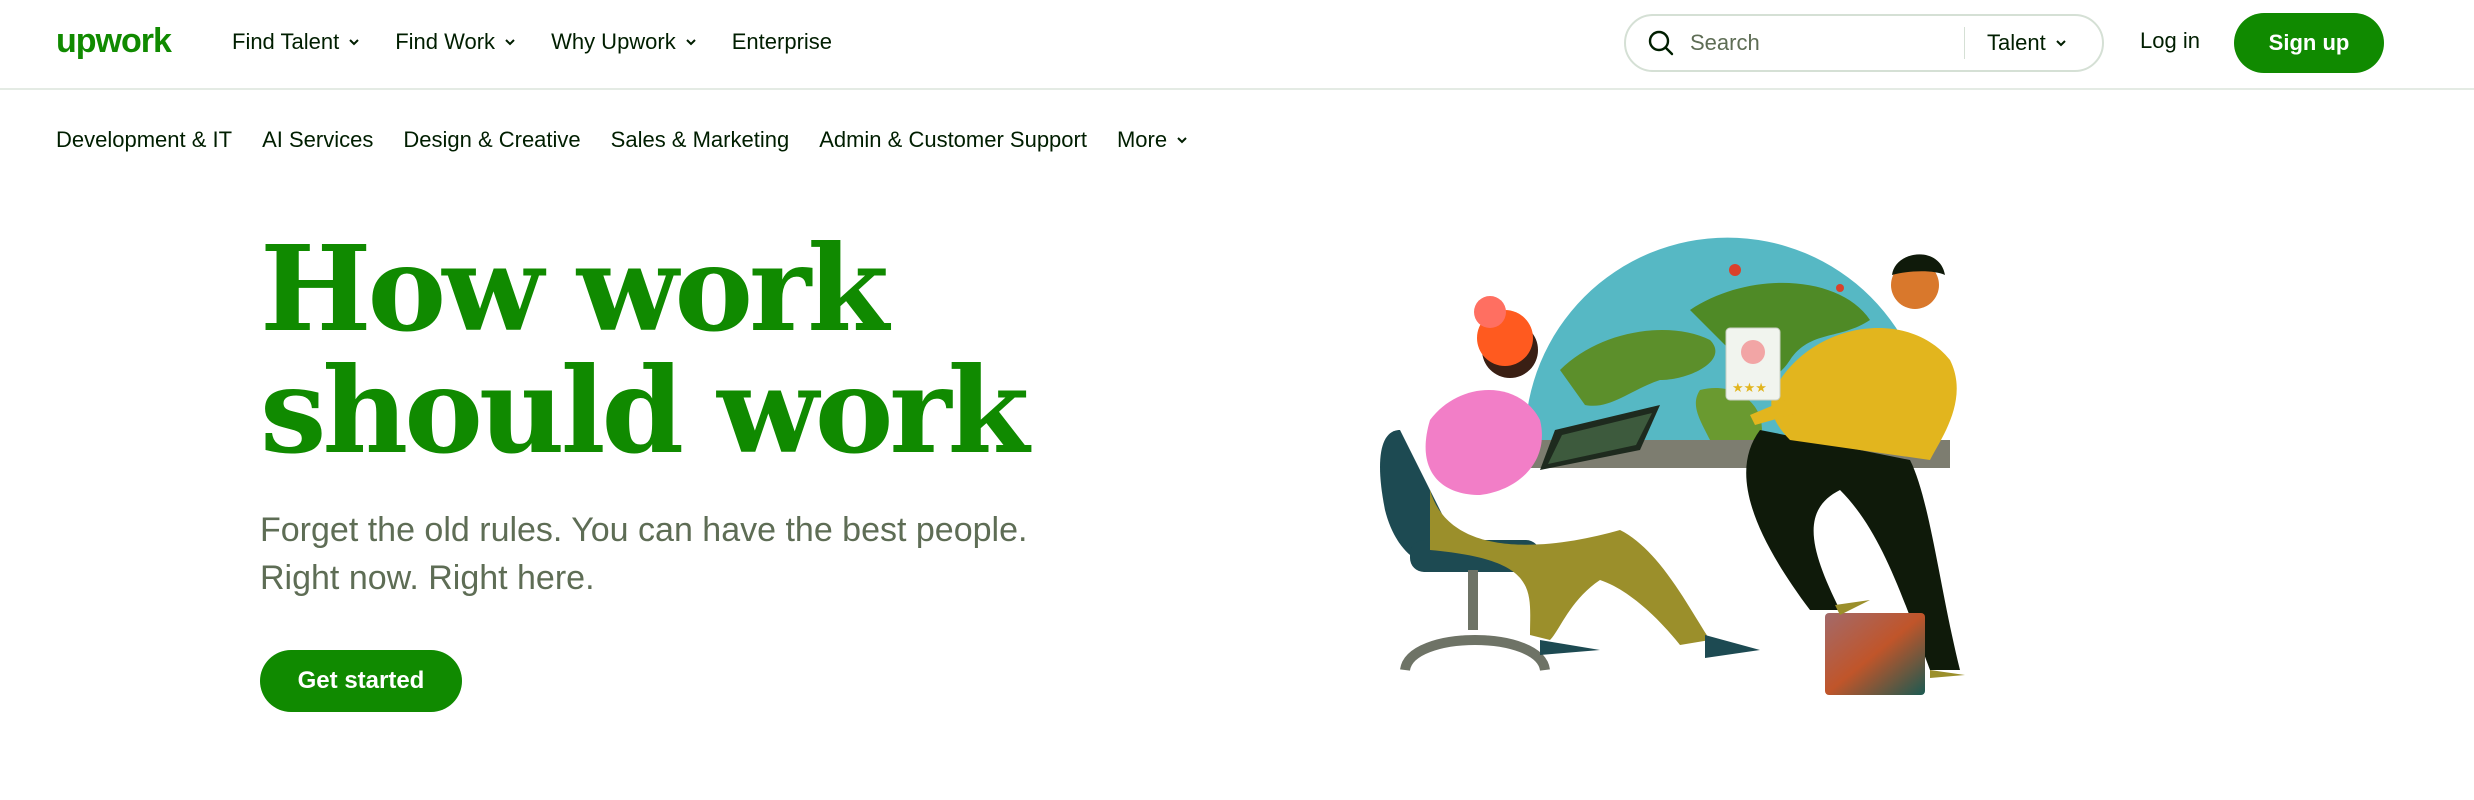 The height and width of the screenshot is (800, 2474). Describe the element at coordinates (445, 41) in the screenshot. I see `nav-find-work-label: Find Work` at that location.